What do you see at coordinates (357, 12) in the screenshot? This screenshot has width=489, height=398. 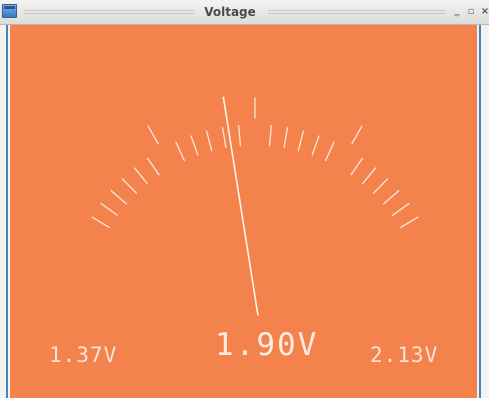 I see `title-bar-grip-right` at bounding box center [357, 12].